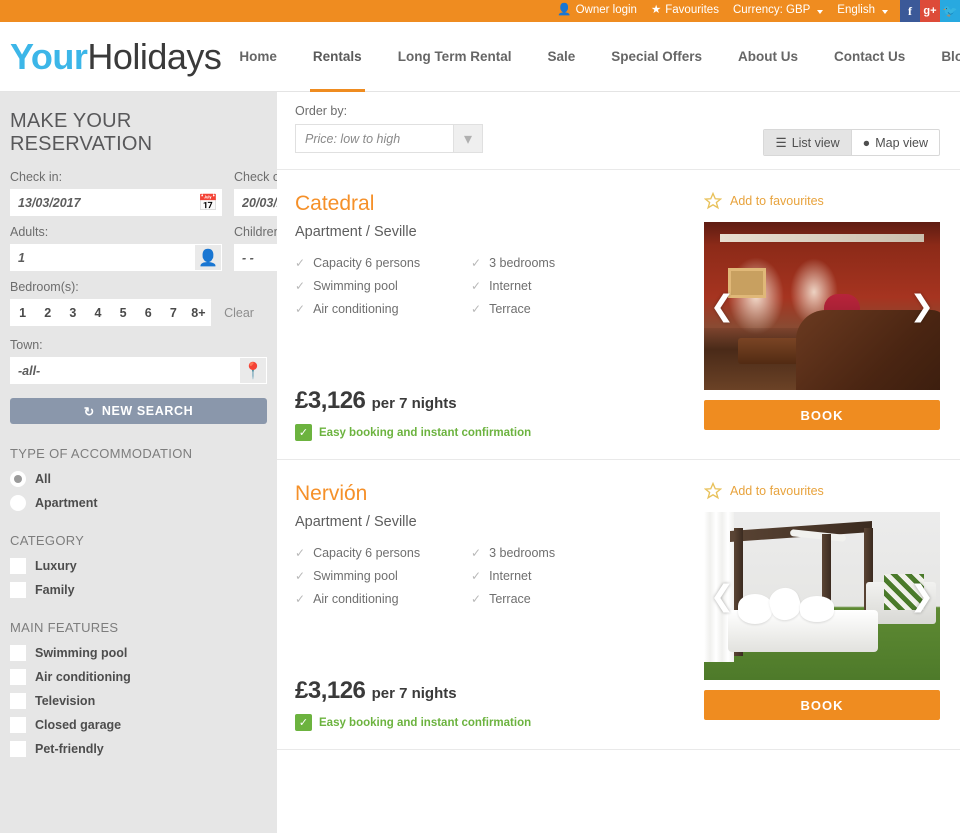 The width and height of the screenshot is (960, 833). Describe the element at coordinates (148, 312) in the screenshot. I see `bedroom-option-6: 6` at that location.